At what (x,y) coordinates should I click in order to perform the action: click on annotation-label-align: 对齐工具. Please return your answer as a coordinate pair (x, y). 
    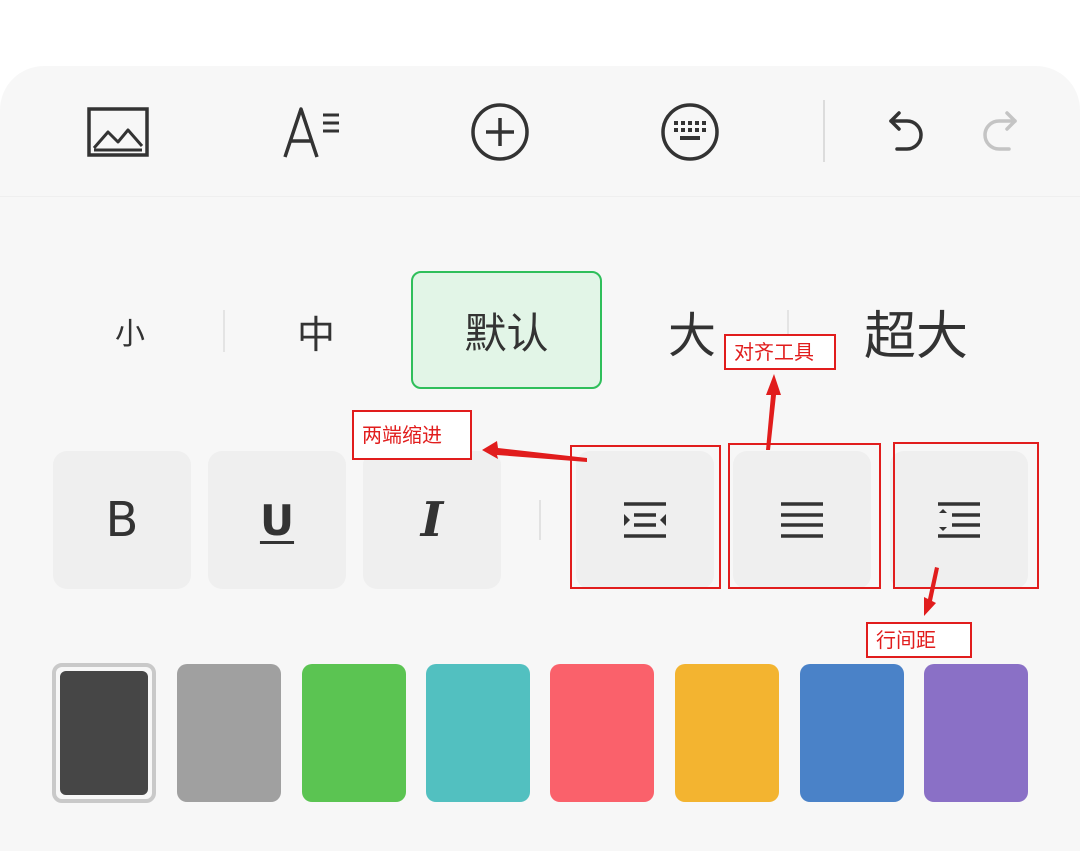
    Looking at the image, I should click on (780, 352).